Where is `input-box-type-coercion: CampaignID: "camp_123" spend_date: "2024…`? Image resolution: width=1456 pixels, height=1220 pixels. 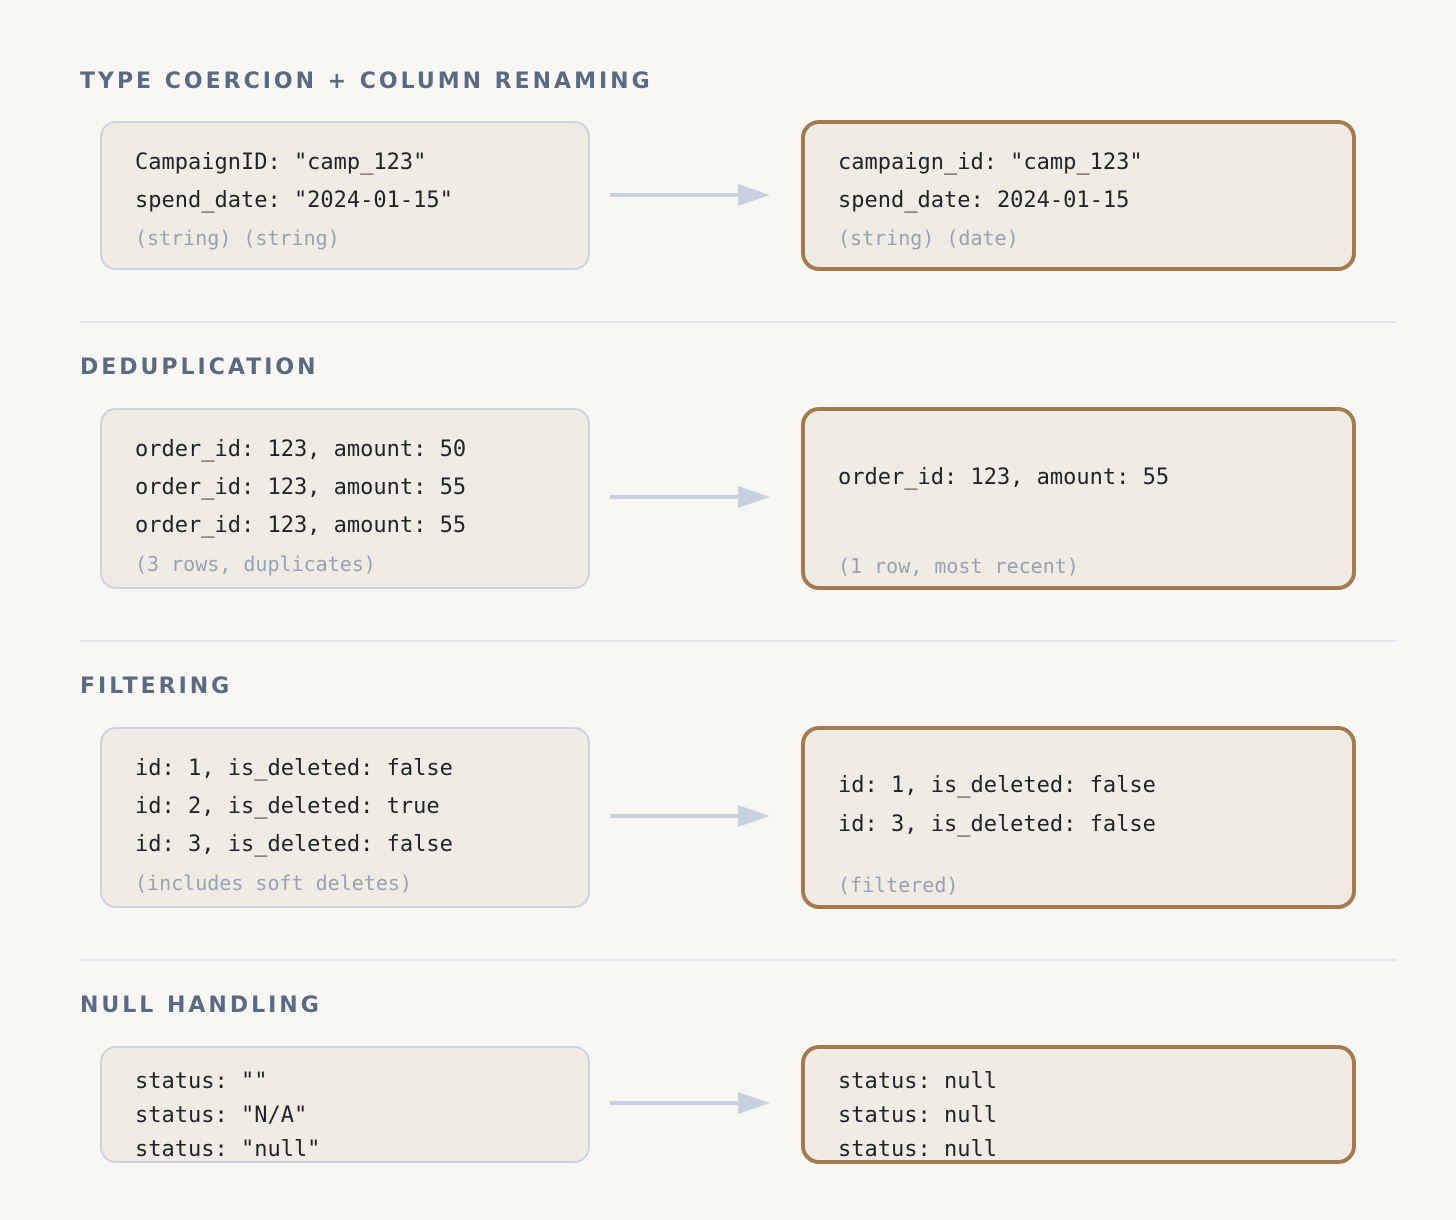 input-box-type-coercion: CampaignID: "camp_123" spend_date: "2024… is located at coordinates (345, 195).